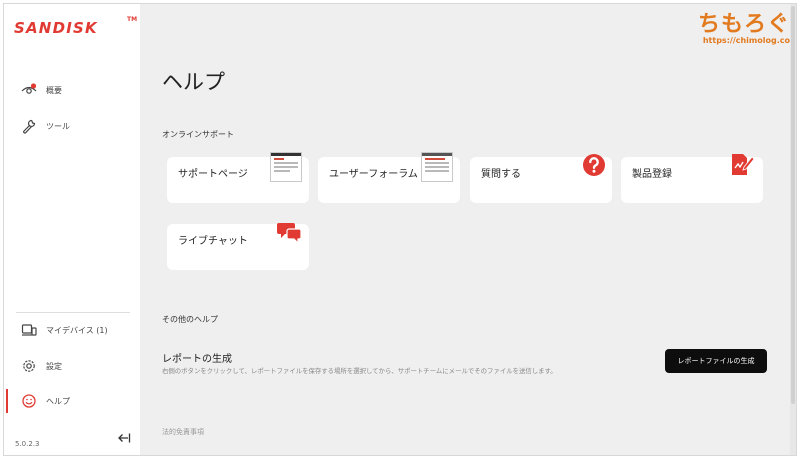 Image resolution: width=800 pixels, height=459 pixels. I want to click on online-support-heading: オンラインサポート, so click(198, 134).